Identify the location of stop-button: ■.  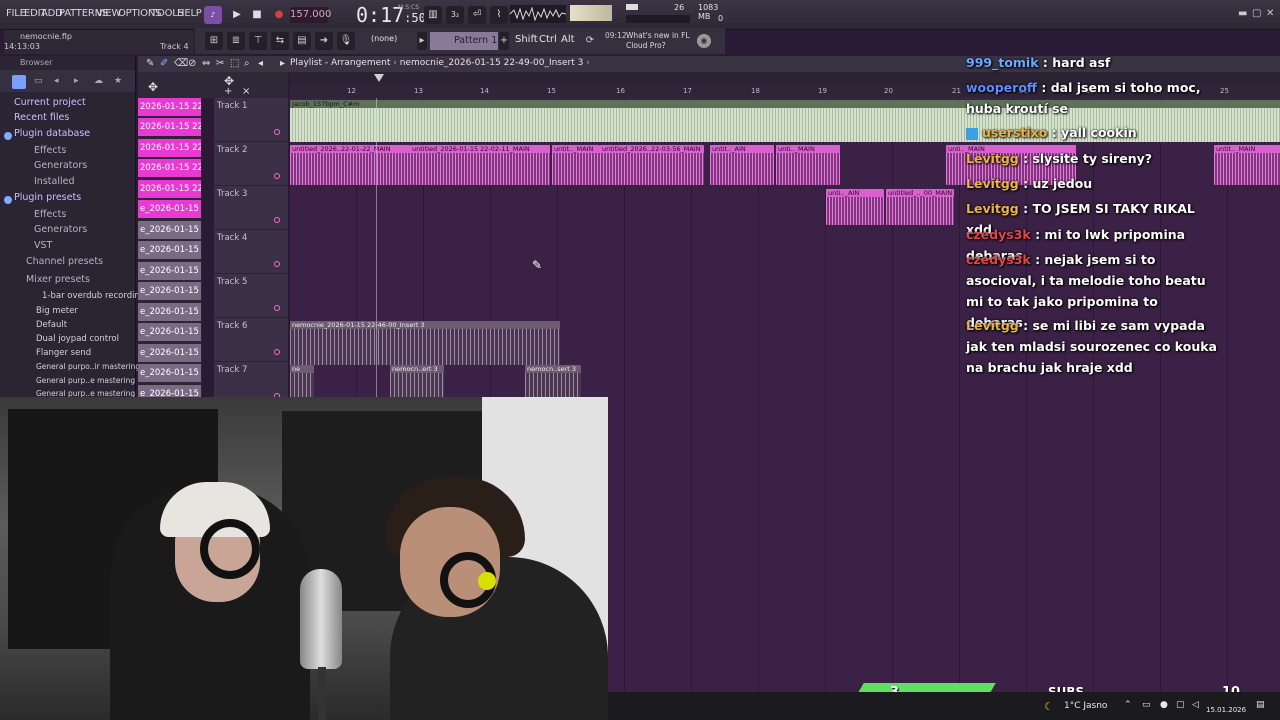
(257, 15).